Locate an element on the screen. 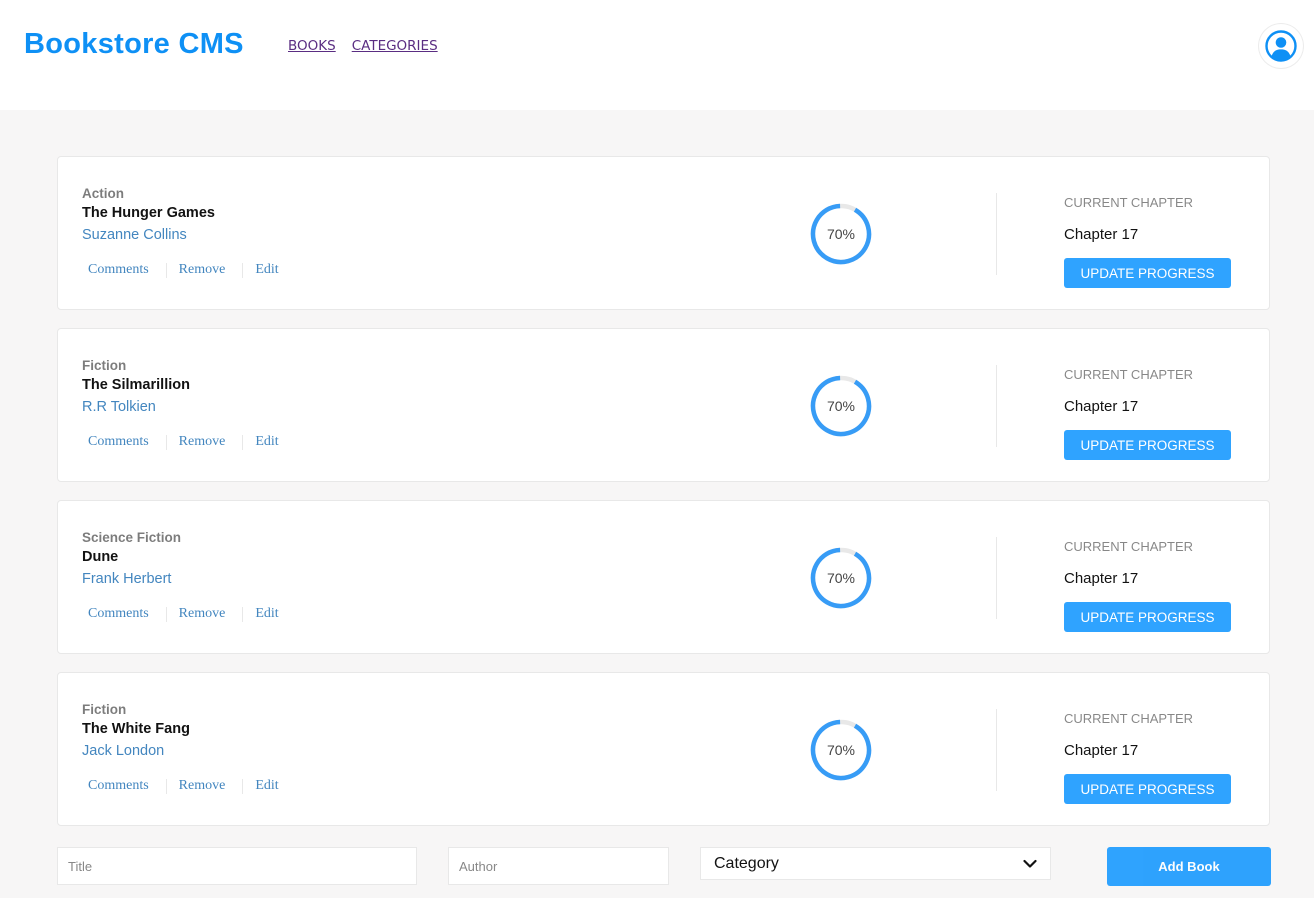 The width and height of the screenshot is (1314, 898). title-input is located at coordinates (237, 866).